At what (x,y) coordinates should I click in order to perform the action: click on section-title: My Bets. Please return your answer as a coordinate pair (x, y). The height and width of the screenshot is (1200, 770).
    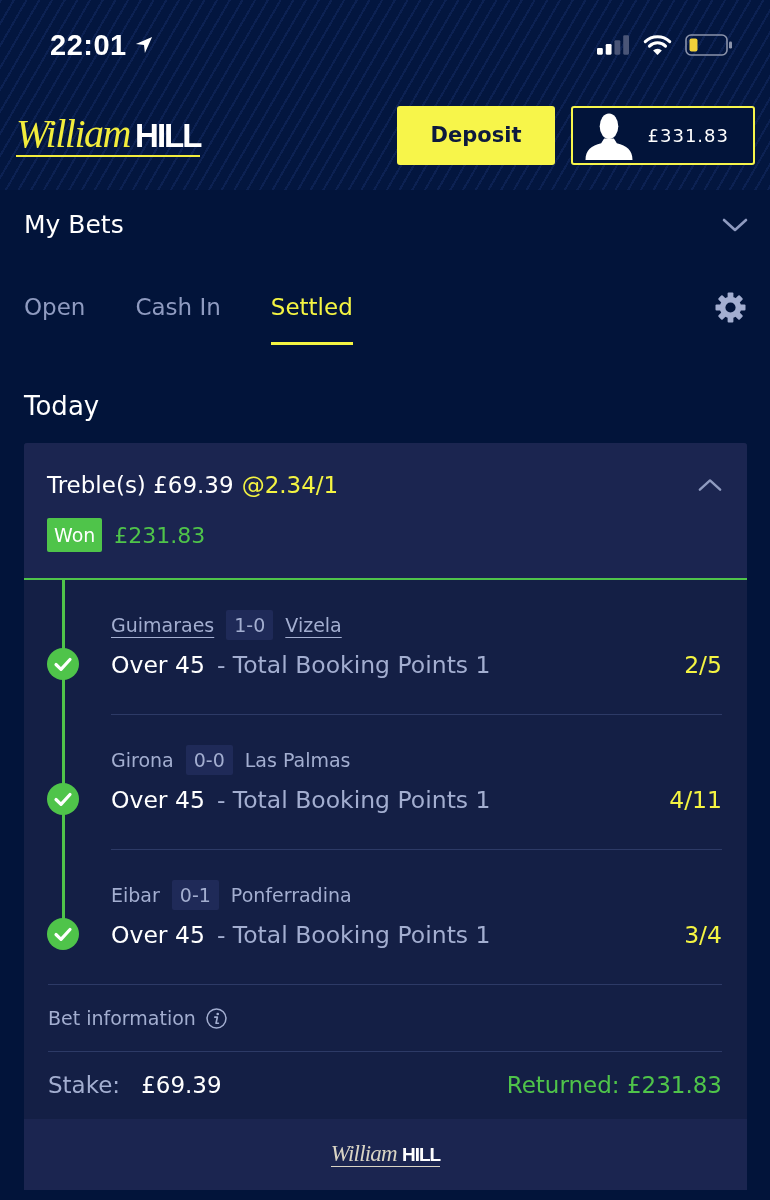
    Looking at the image, I should click on (74, 225).